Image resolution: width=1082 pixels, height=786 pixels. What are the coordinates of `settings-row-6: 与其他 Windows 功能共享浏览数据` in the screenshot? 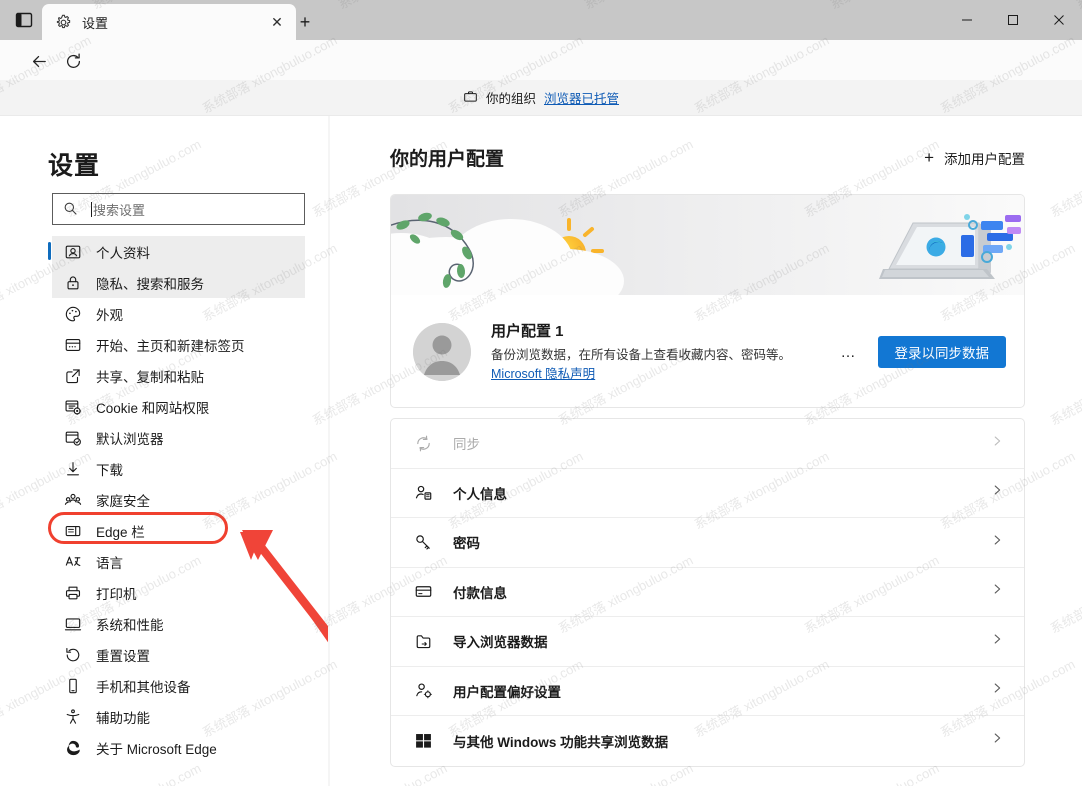 It's located at (707, 741).